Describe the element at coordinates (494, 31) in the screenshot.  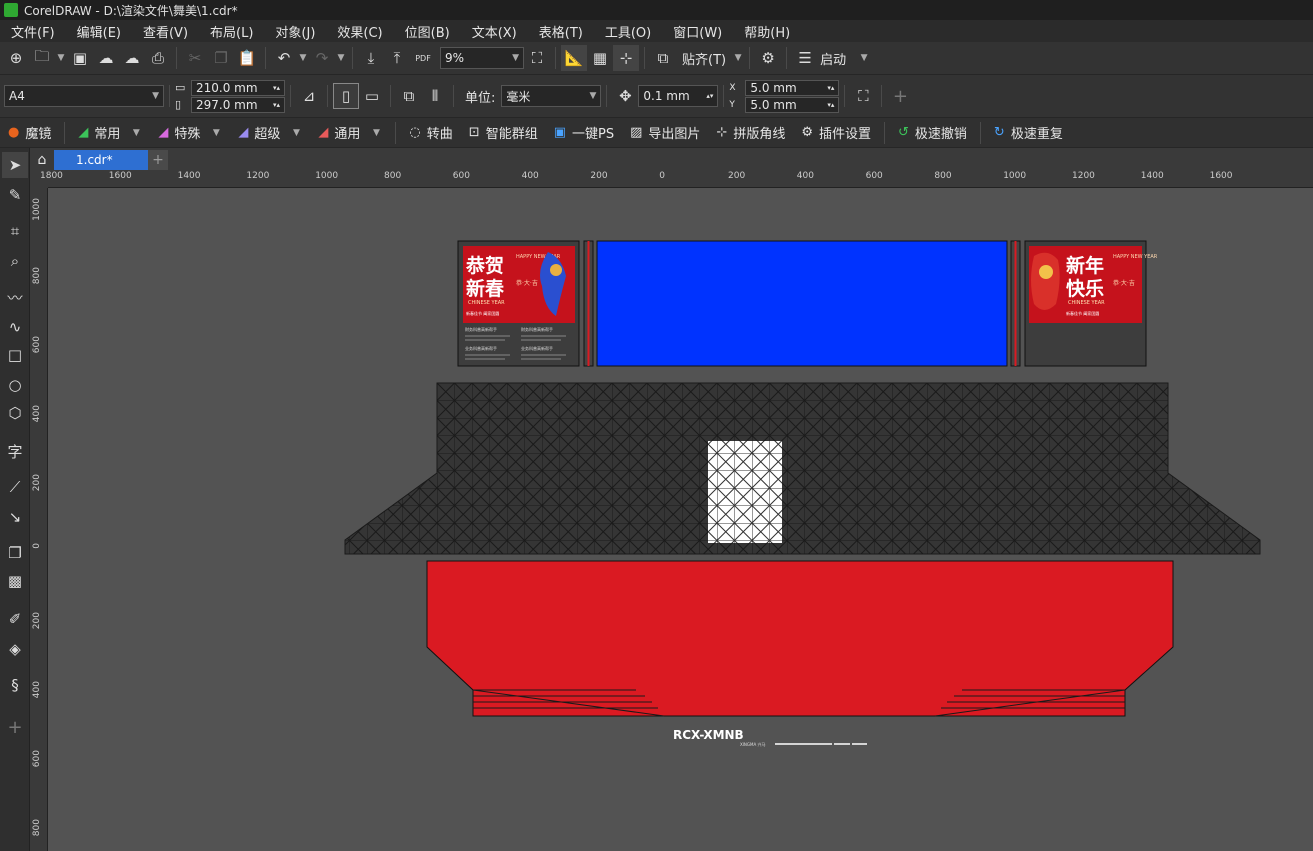
I see `menu-text: 文本(X)` at that location.